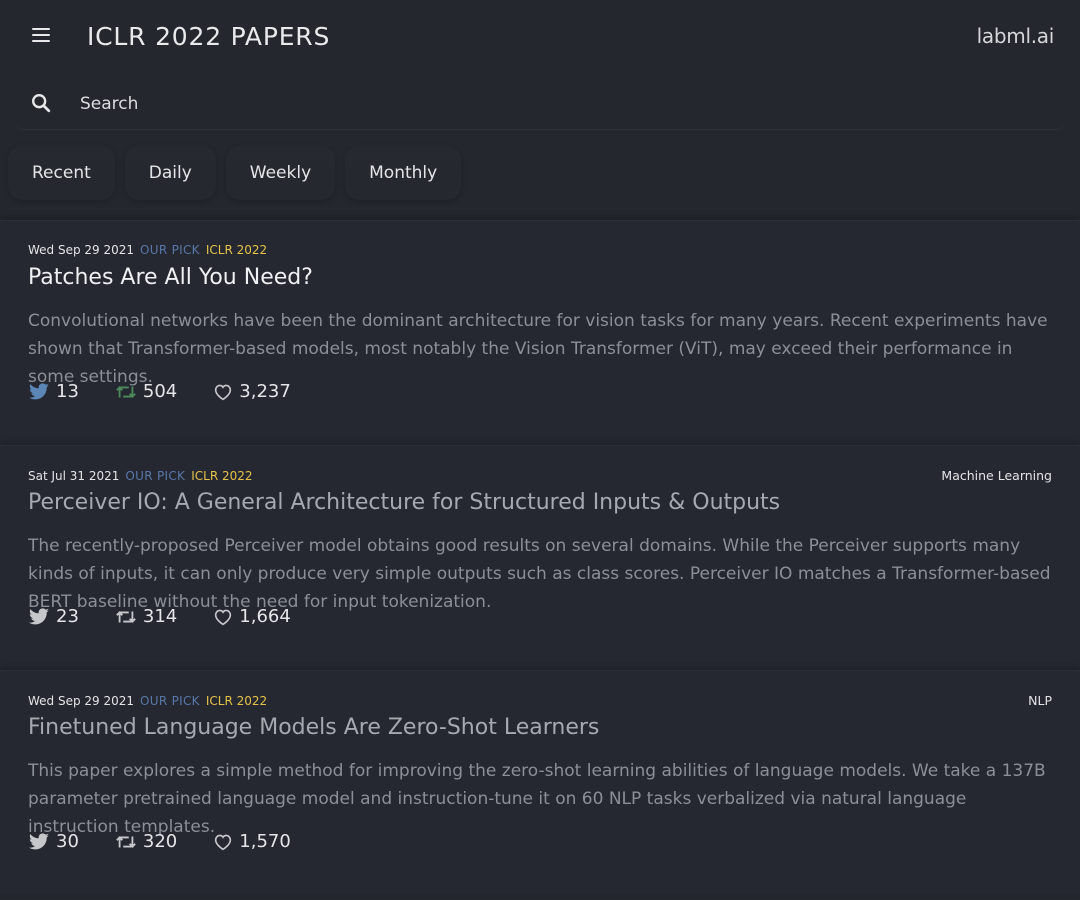  What do you see at coordinates (67, 391) in the screenshot?
I see `tweet-count-value: 13` at bounding box center [67, 391].